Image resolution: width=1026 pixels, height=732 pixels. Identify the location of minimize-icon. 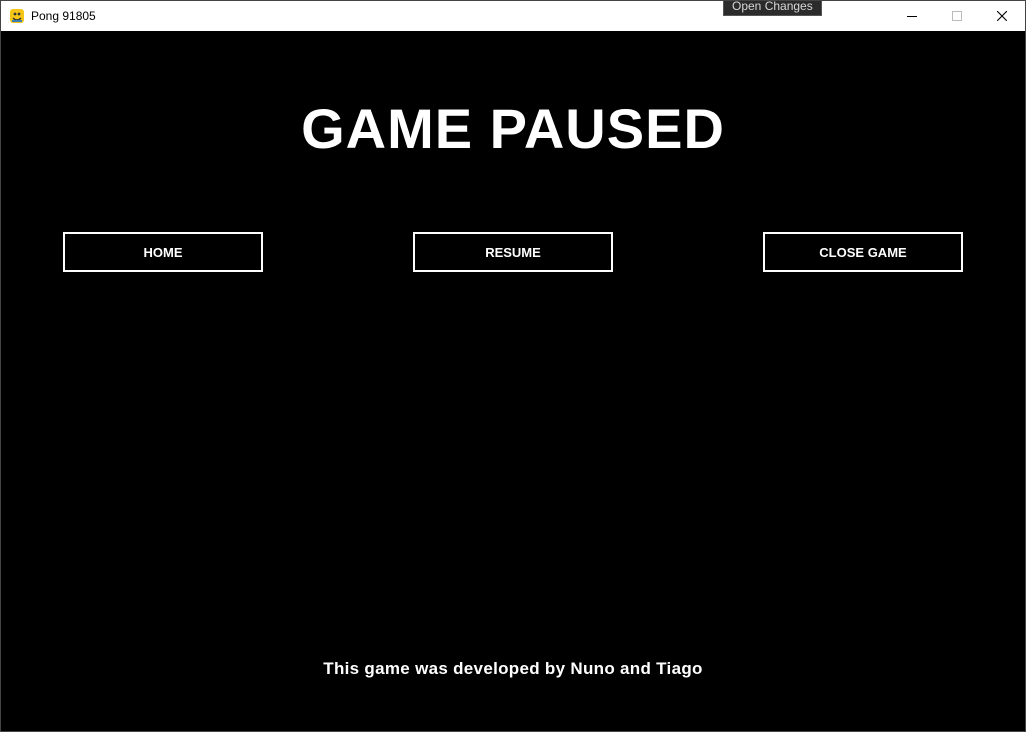
(912, 16).